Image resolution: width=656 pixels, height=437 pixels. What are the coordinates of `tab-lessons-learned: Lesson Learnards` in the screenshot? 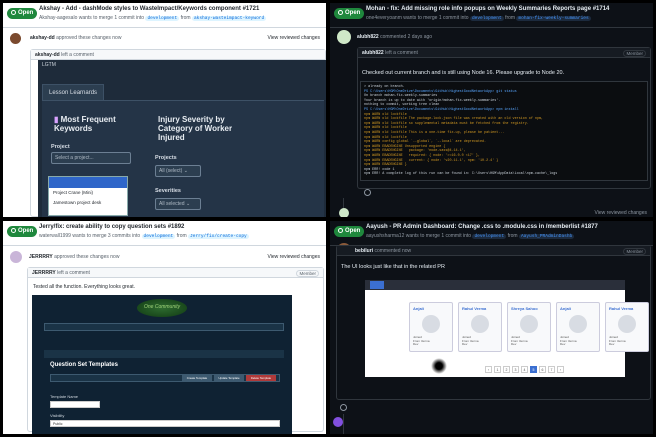 It's located at (73, 92).